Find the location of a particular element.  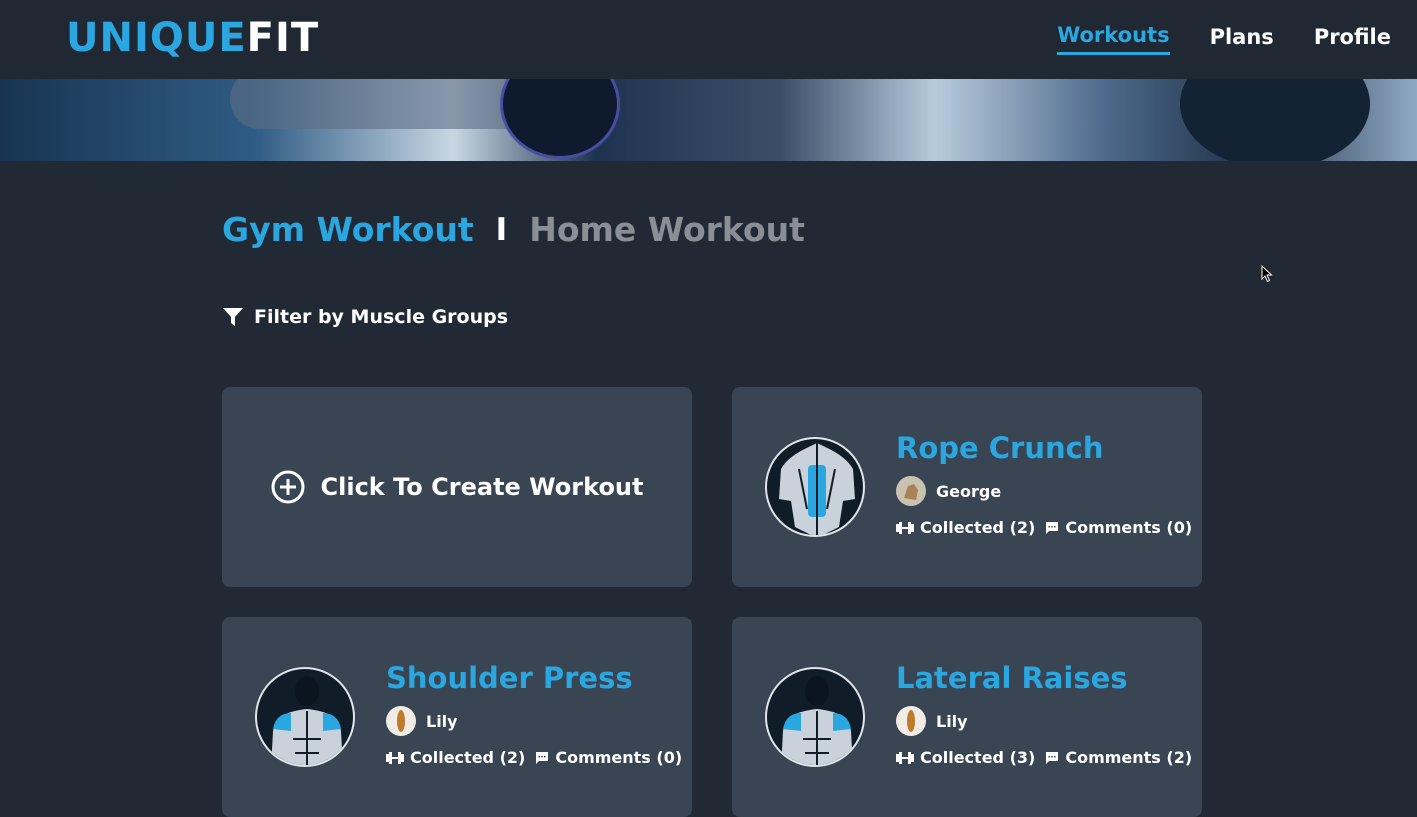

tab-home-workout: Home Workout is located at coordinates (667, 229).